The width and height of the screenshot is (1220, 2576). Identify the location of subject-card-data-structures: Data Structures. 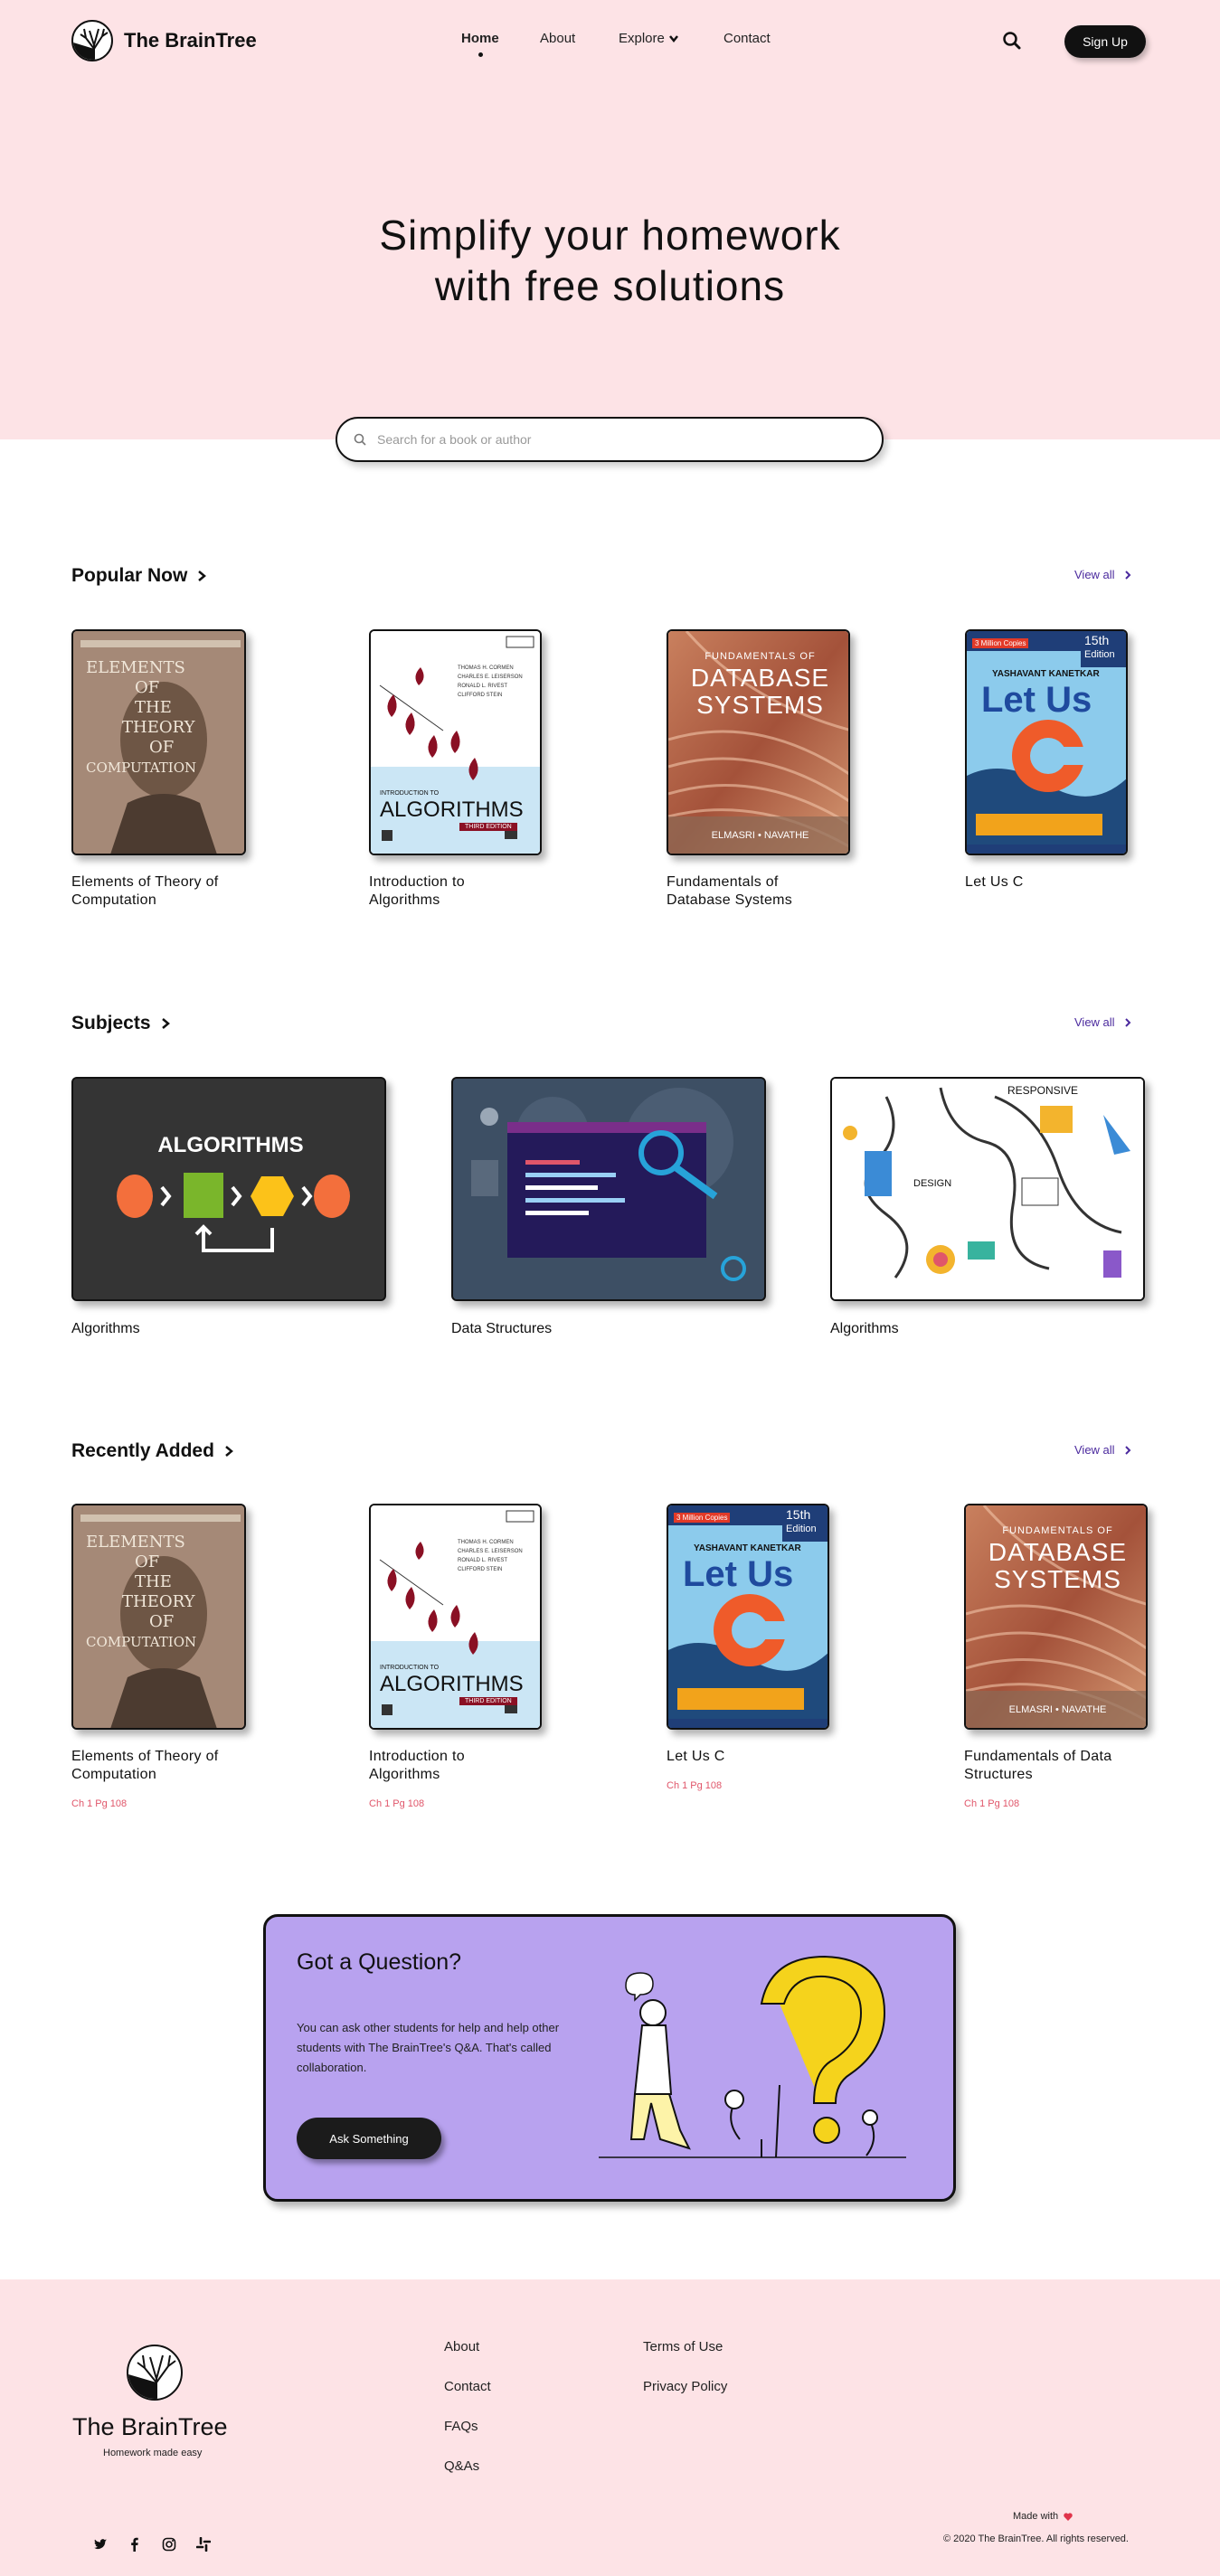
(609, 1212).